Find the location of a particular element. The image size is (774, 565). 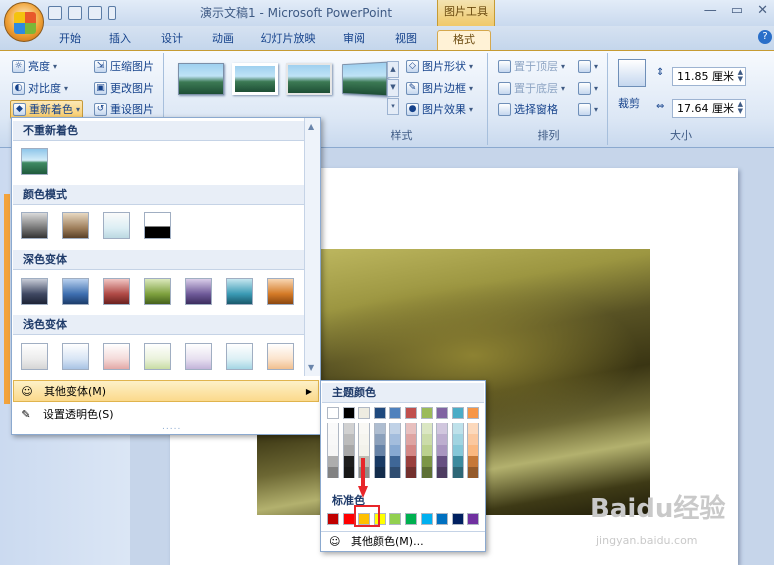

selection-pane-button: 选择窗格 is located at coordinates (528, 109).